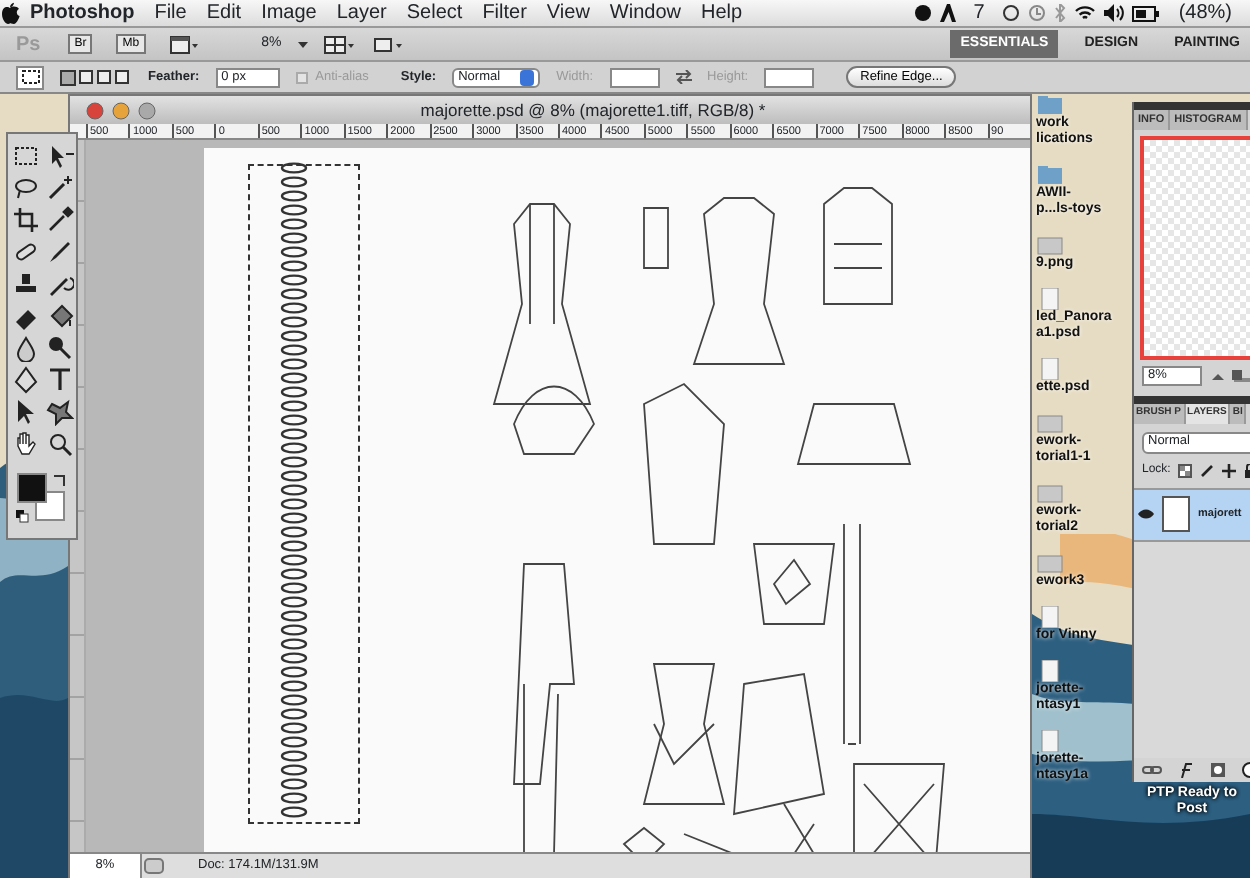 The image size is (1250, 878). I want to click on wifi-icon, so click(1085, 13).